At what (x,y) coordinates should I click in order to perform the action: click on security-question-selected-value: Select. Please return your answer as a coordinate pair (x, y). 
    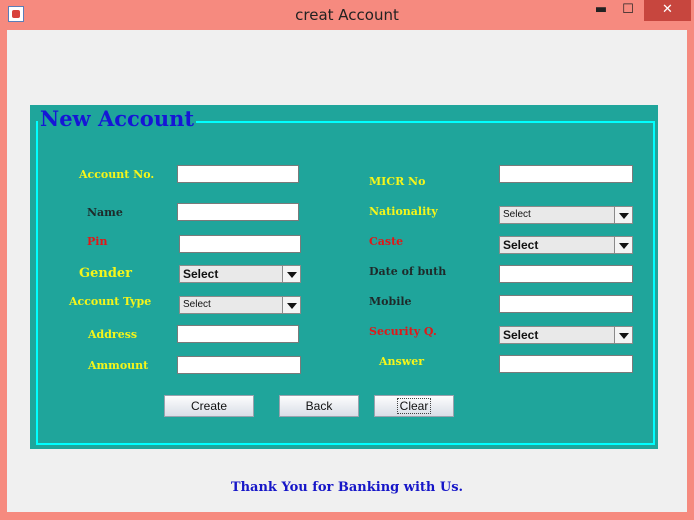
    Looking at the image, I should click on (521, 335).